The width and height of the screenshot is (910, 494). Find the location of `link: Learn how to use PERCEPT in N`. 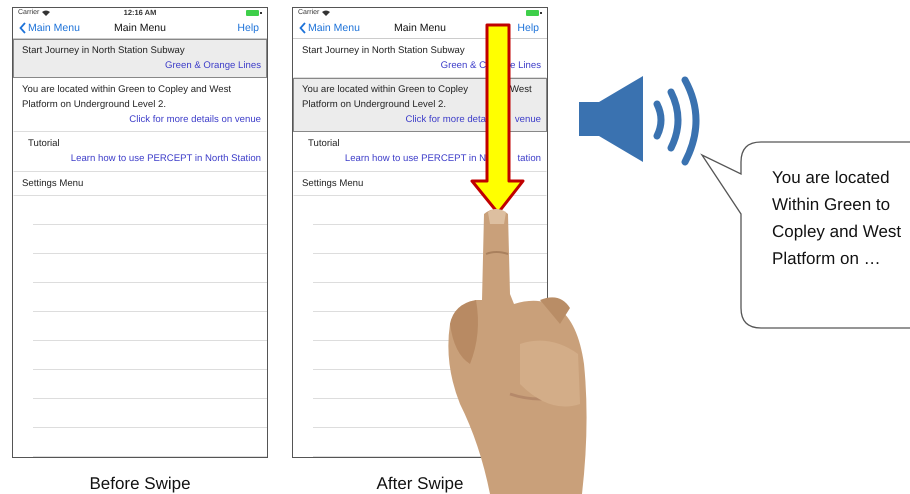

link: Learn how to use PERCEPT in N is located at coordinates (415, 159).